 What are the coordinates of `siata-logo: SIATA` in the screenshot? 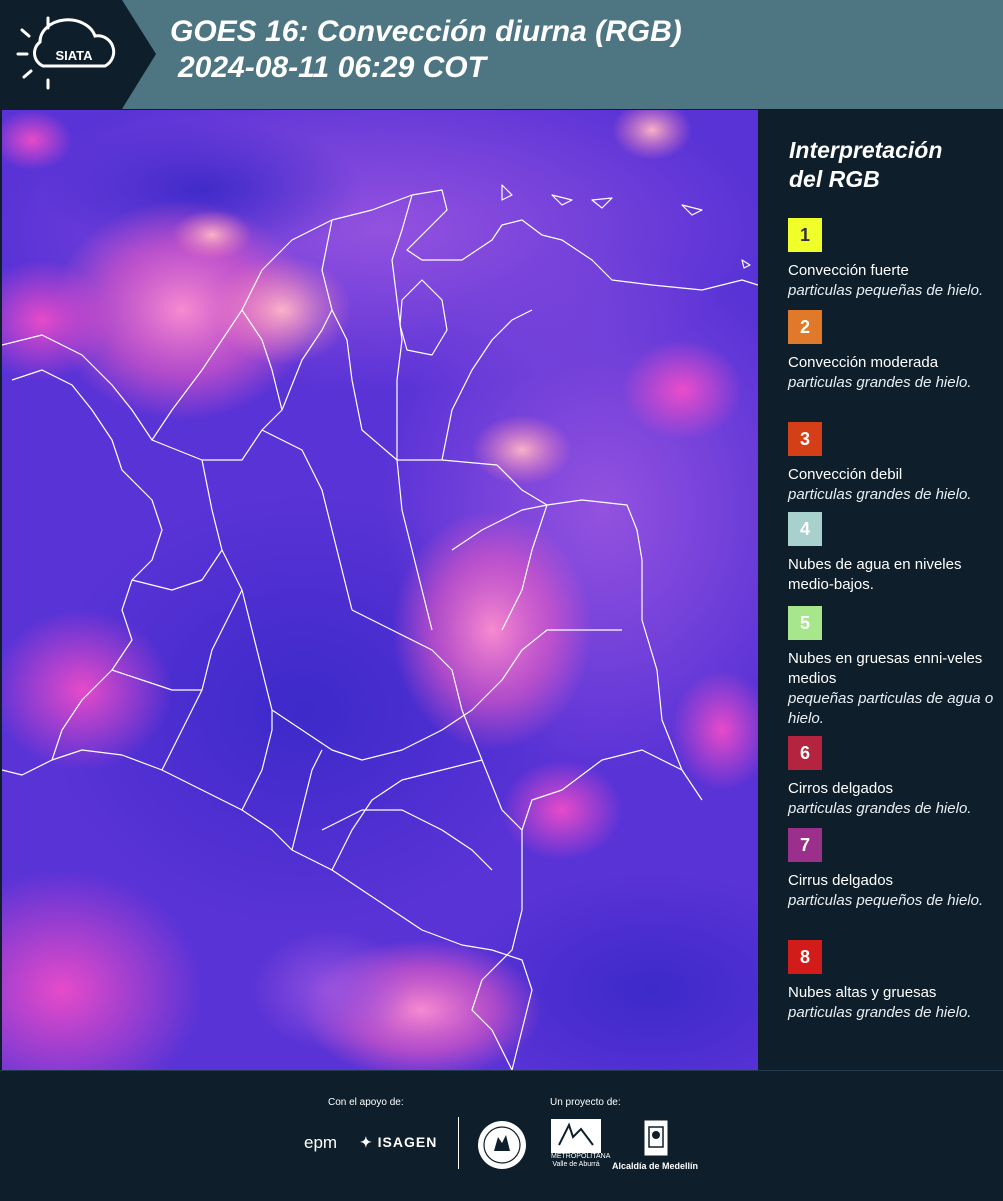 It's located at (80, 54).